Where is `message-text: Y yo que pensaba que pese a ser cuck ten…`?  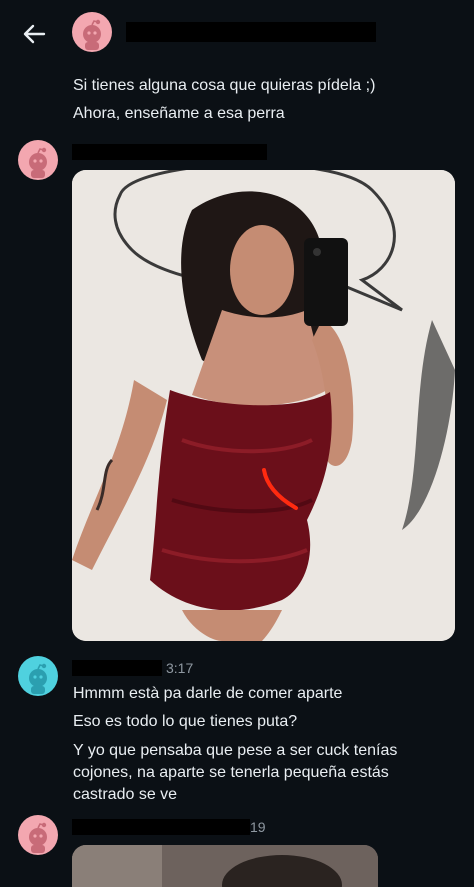
message-text: Y yo que pensaba que pese a ser cuck ten… is located at coordinates (235, 772).